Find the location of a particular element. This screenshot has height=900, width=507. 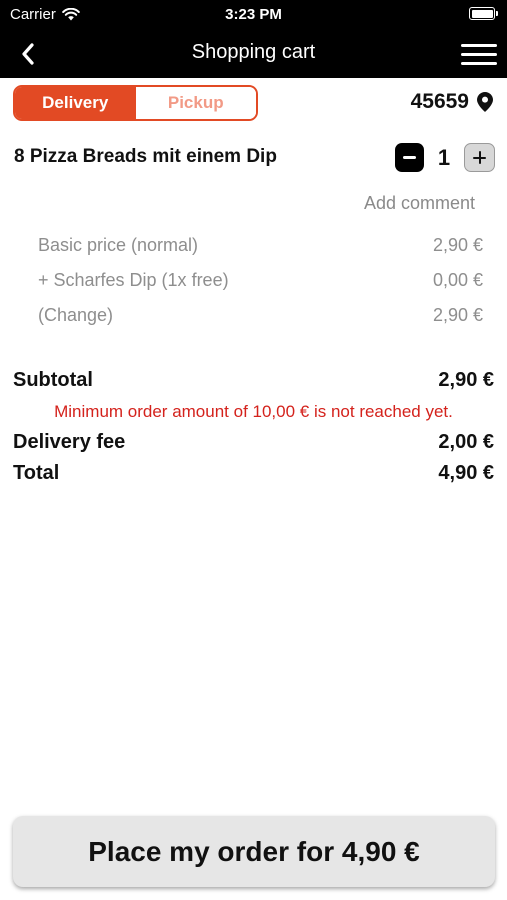

quantity-stepper: 1 is located at coordinates (445, 157).